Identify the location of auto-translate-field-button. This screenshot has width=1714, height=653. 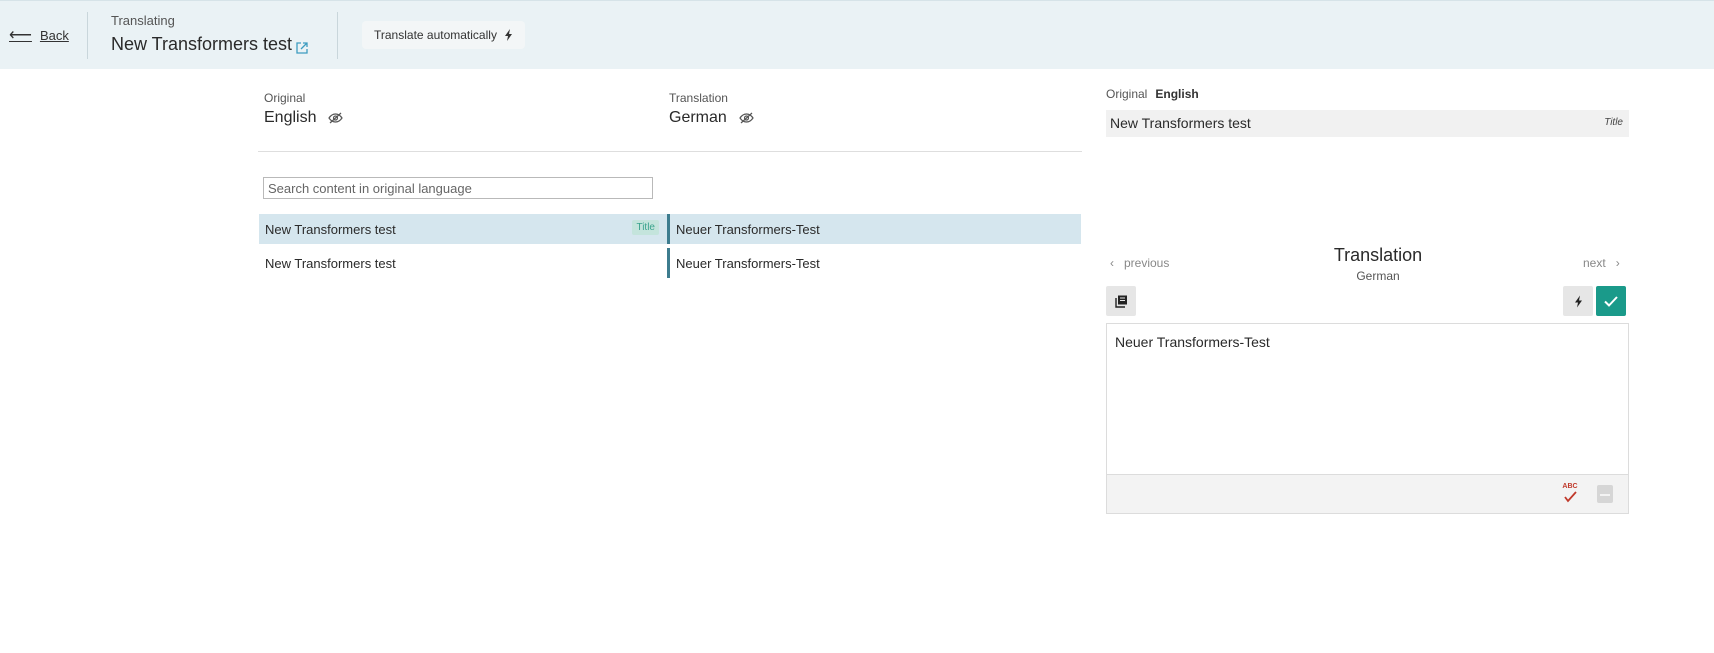
(1578, 301).